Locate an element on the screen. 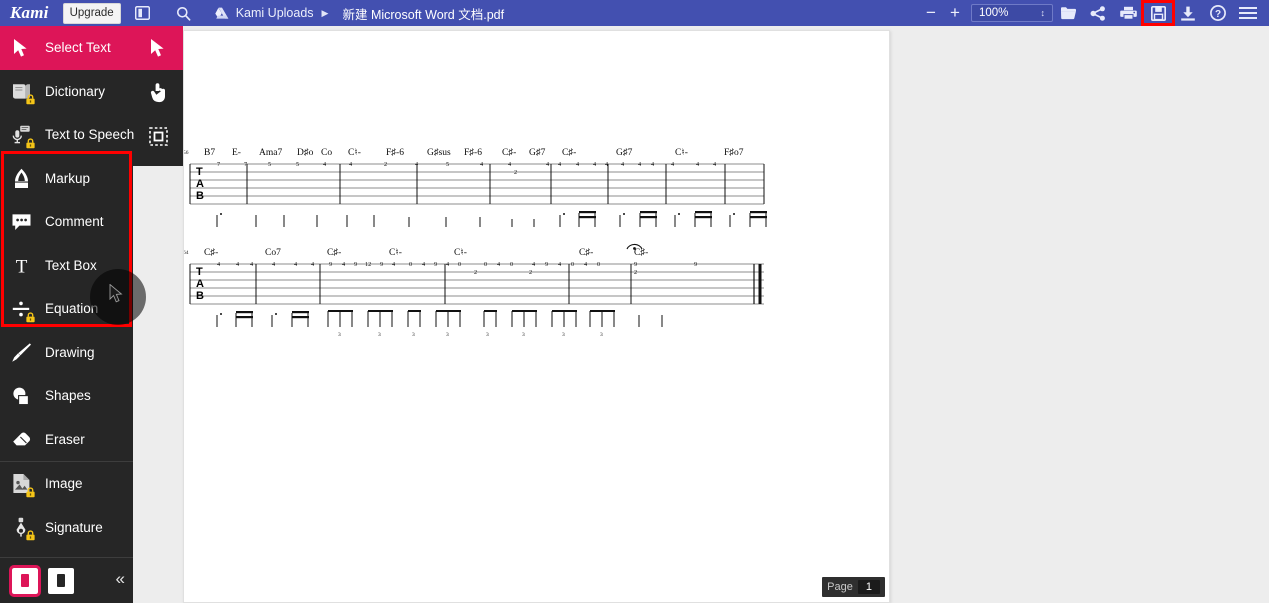 The width and height of the screenshot is (1269, 603). text-t-icon: T is located at coordinates (21, 265).